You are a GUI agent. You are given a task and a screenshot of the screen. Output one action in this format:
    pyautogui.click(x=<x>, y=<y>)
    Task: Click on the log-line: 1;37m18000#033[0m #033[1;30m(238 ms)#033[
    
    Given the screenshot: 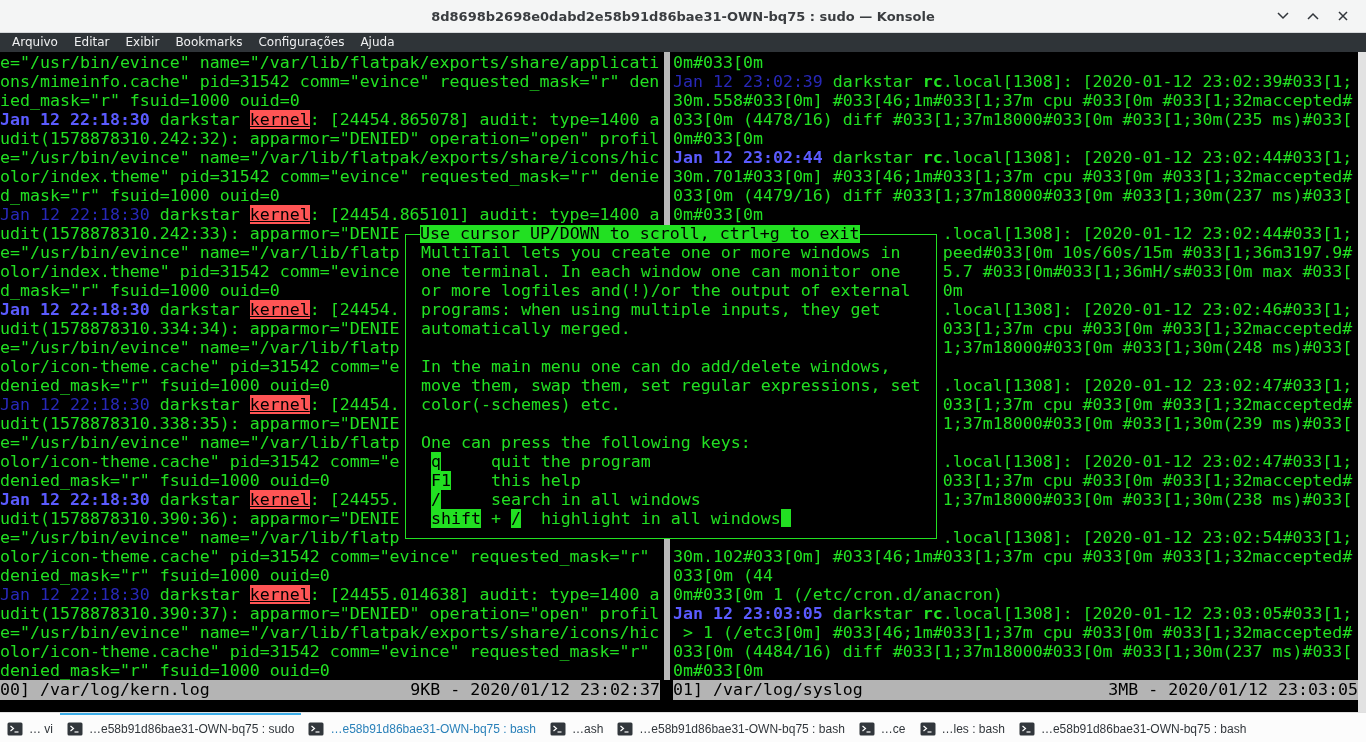 What is the action you would take?
    pyautogui.click(x=1147, y=499)
    